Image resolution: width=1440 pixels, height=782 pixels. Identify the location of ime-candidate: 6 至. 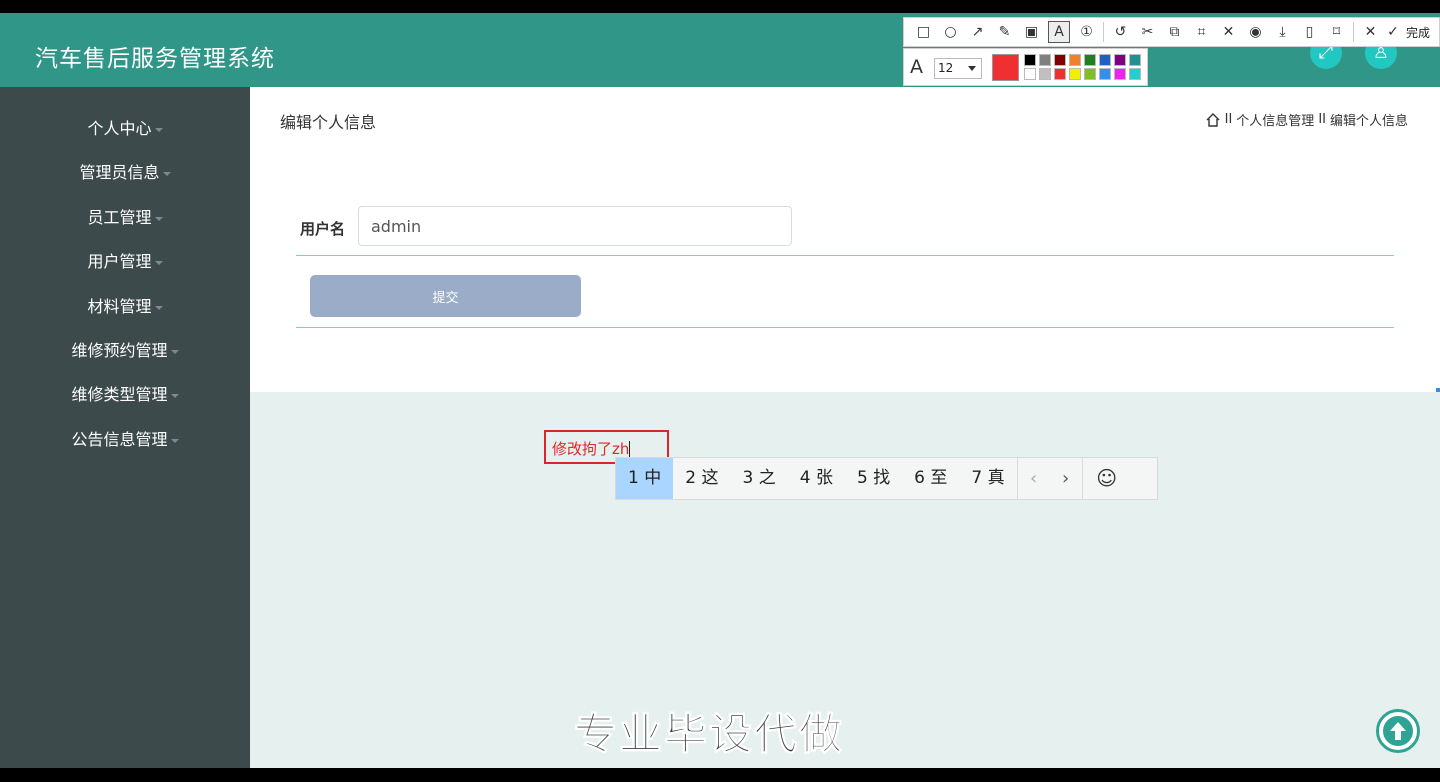
(930, 478).